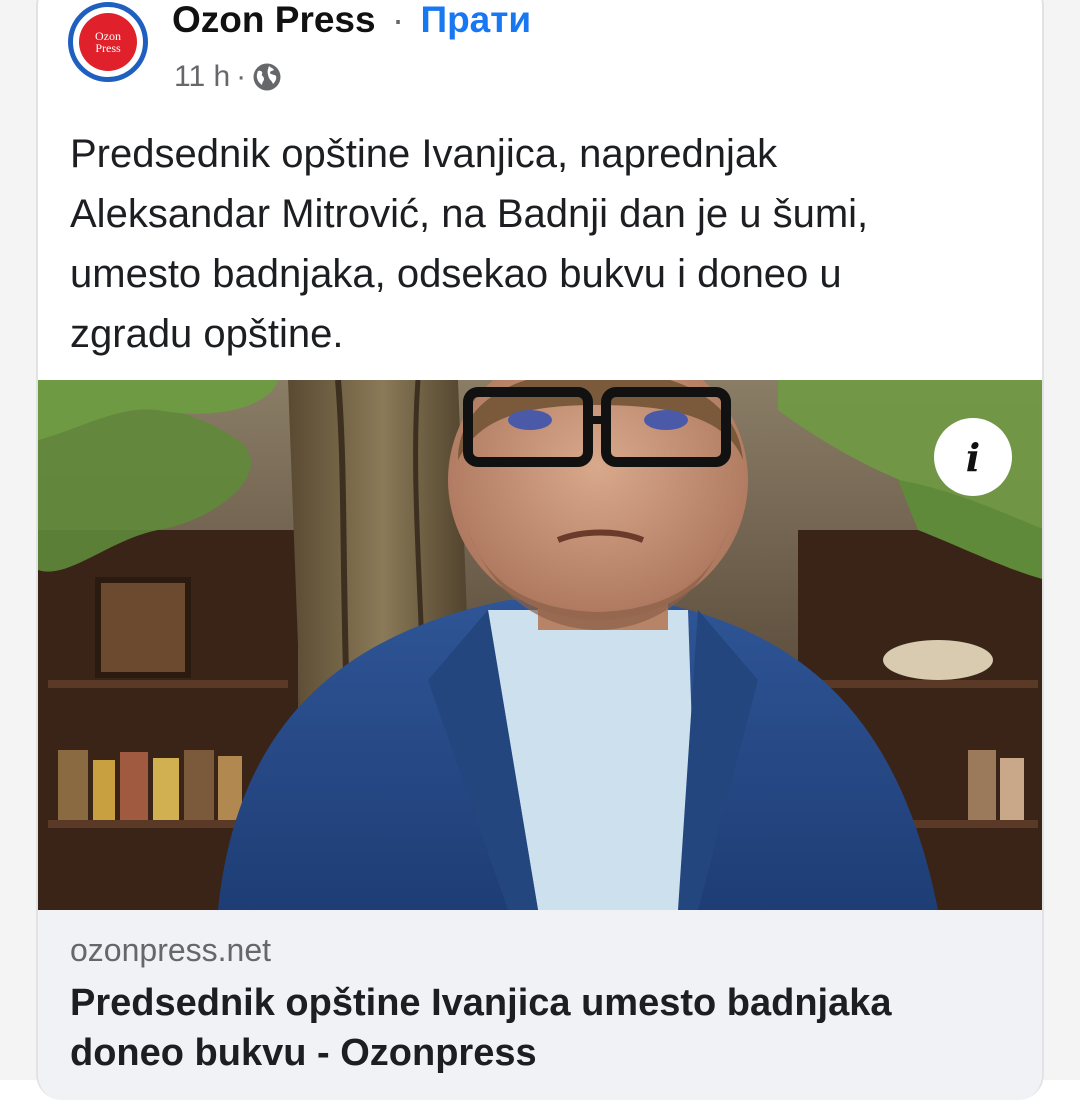 This screenshot has height=1100, width=1080. Describe the element at coordinates (540, 50) in the screenshot. I see `post-header: Ozon Press Ozon Press · Прати 11 h ·` at that location.